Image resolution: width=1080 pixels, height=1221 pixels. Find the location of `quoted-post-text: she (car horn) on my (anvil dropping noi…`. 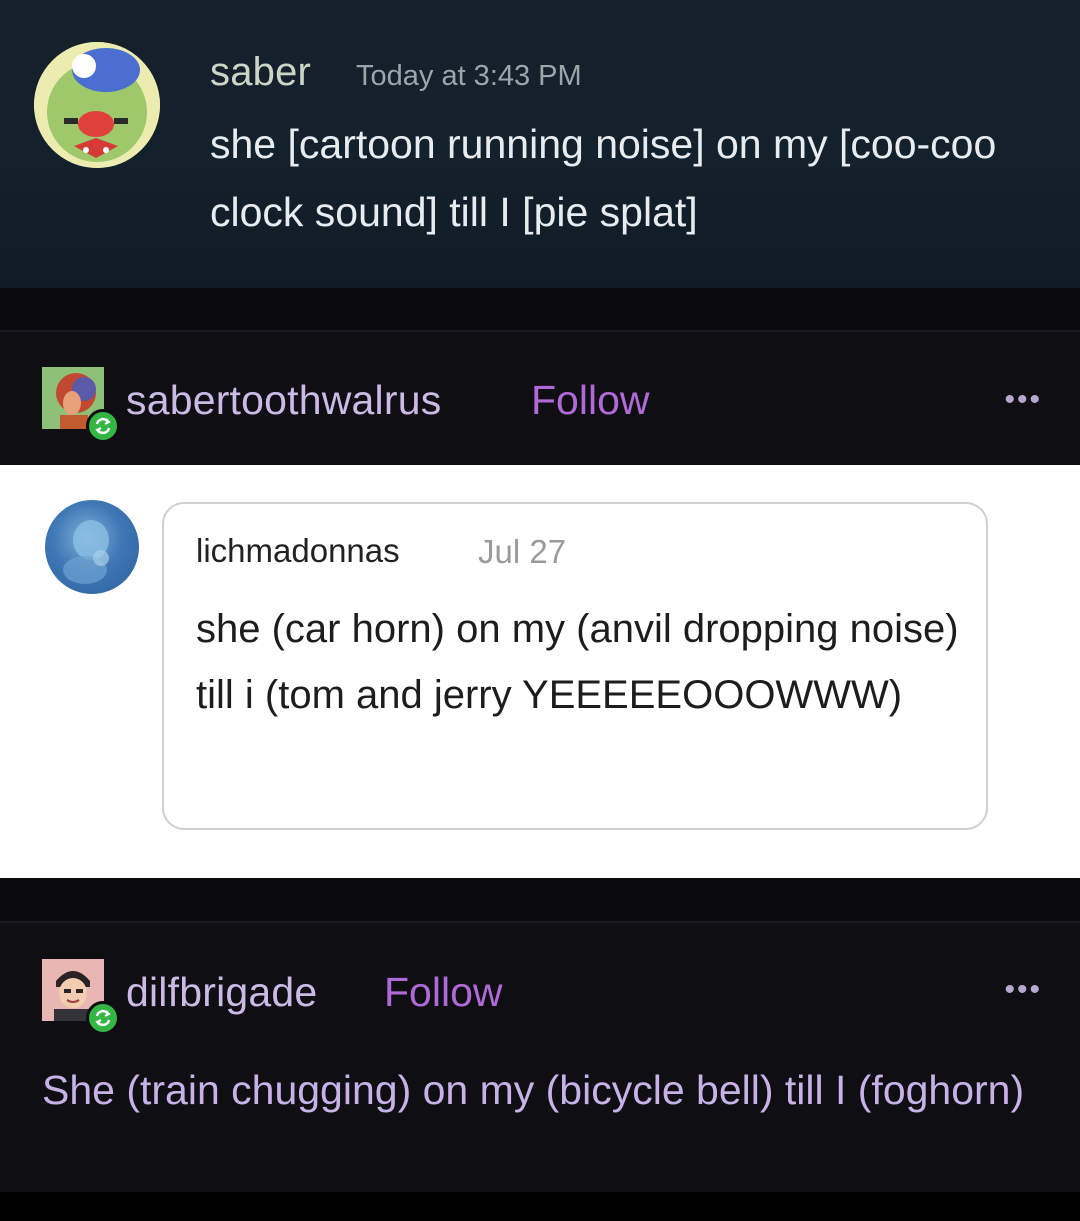

quoted-post-text: she (car horn) on my (anvil dropping noi… is located at coordinates (577, 662).